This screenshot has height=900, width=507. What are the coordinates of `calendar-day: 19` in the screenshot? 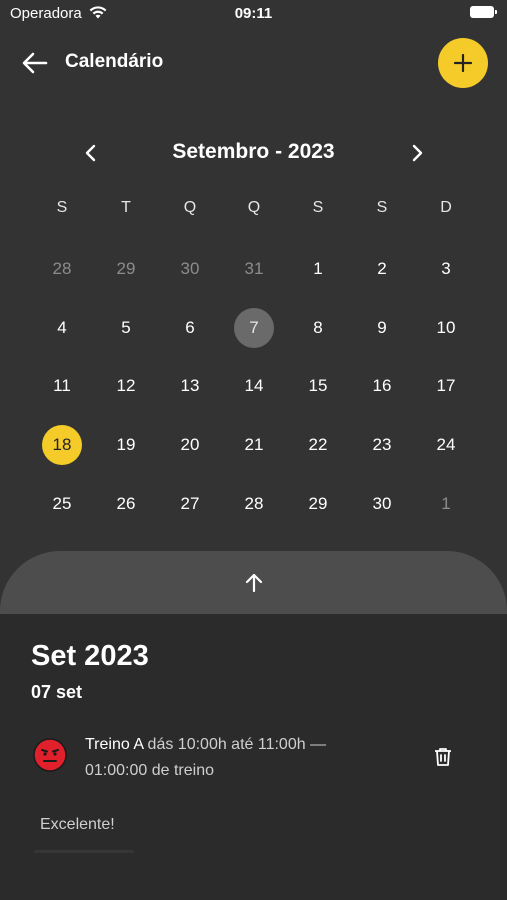 It's located at (126, 445).